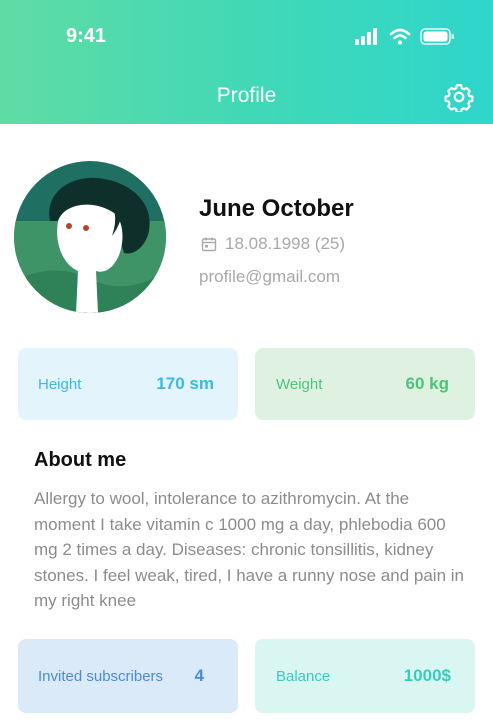  I want to click on status-icons, so click(405, 37).